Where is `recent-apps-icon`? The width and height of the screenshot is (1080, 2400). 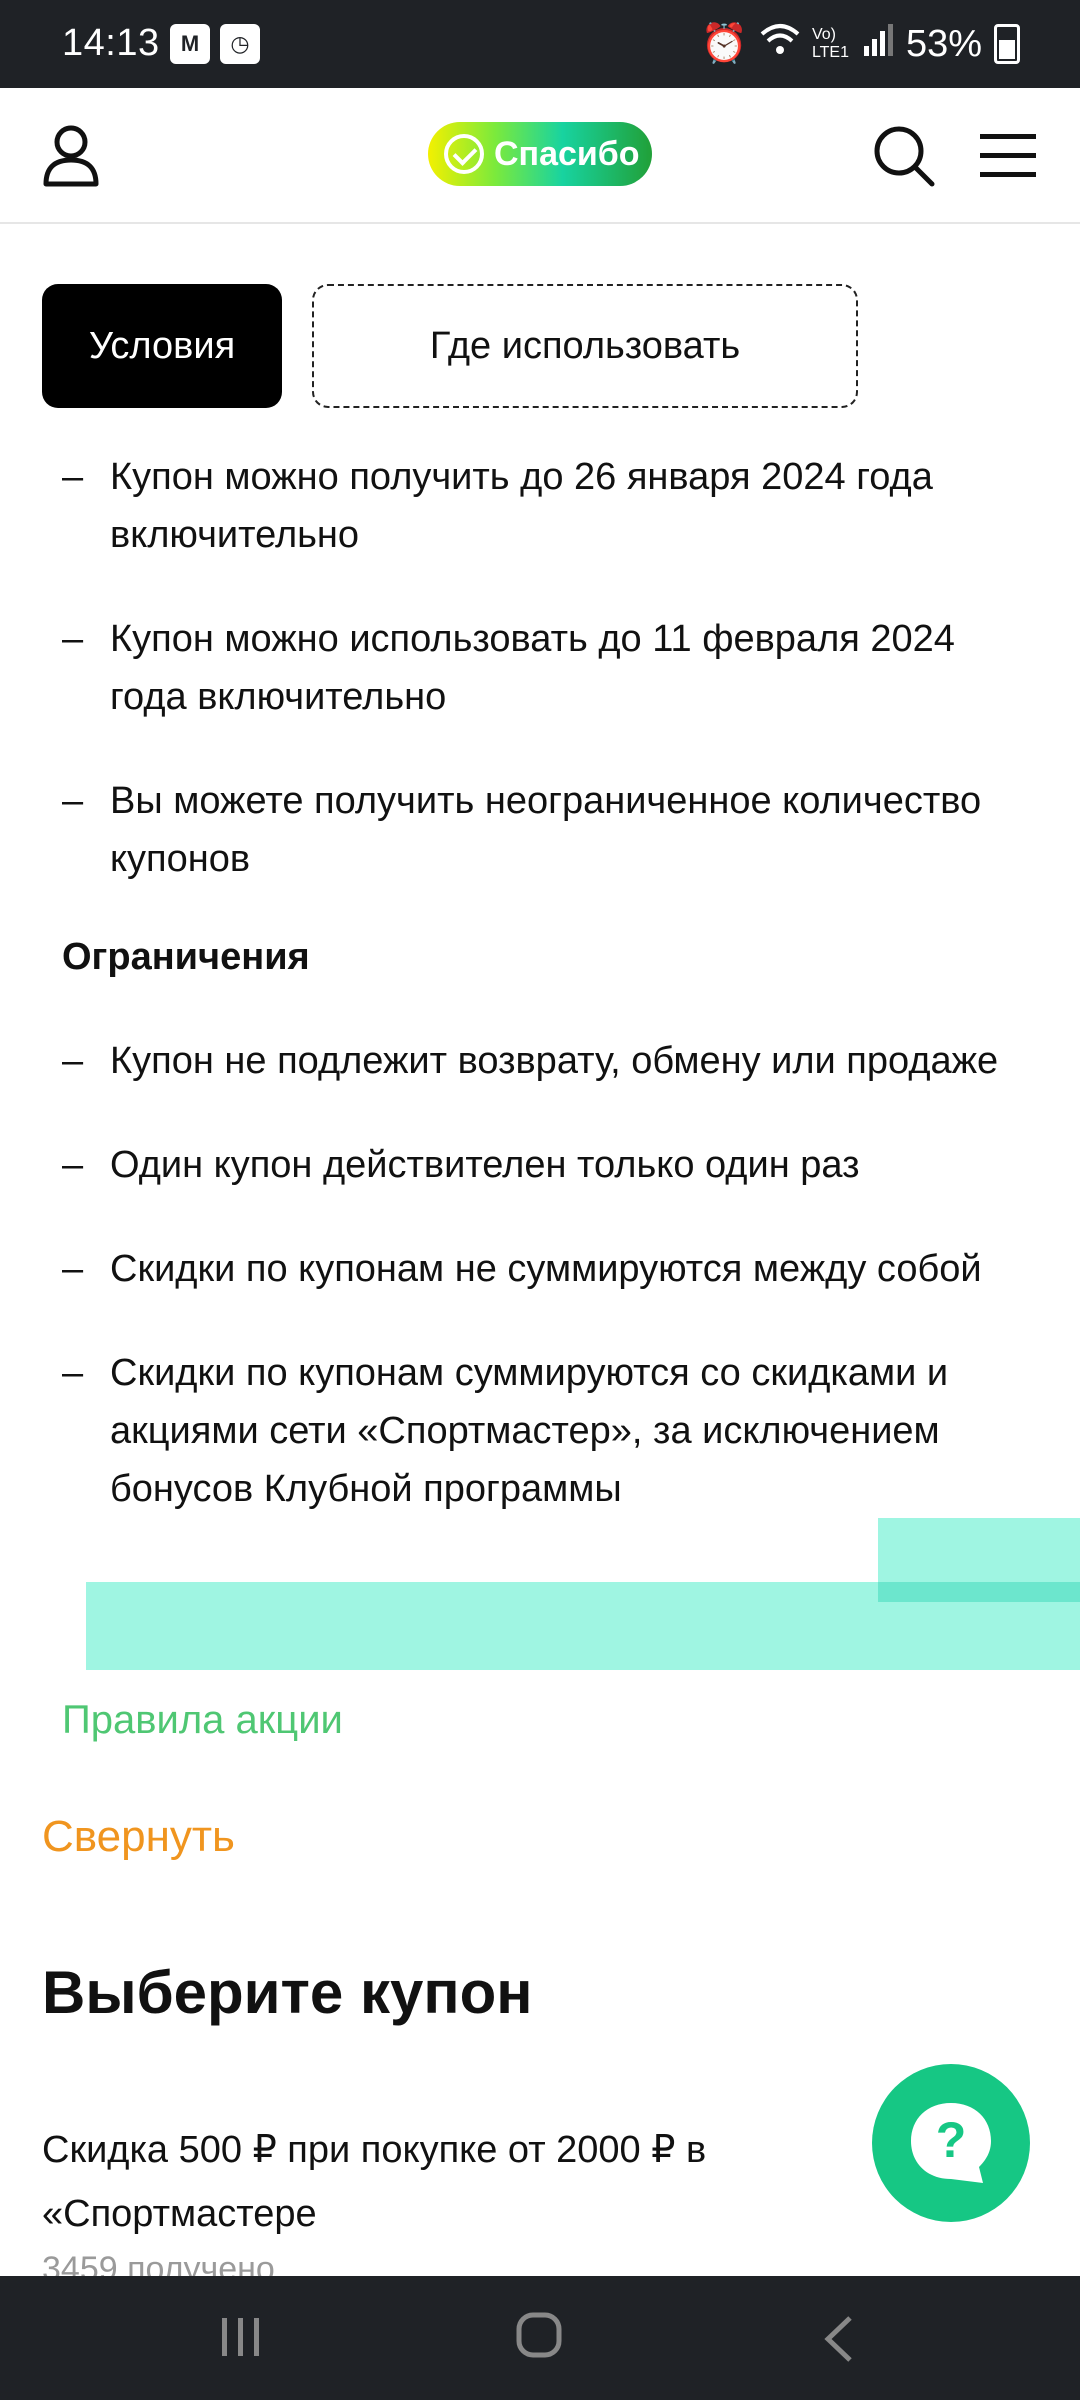 recent-apps-icon is located at coordinates (241, 2337).